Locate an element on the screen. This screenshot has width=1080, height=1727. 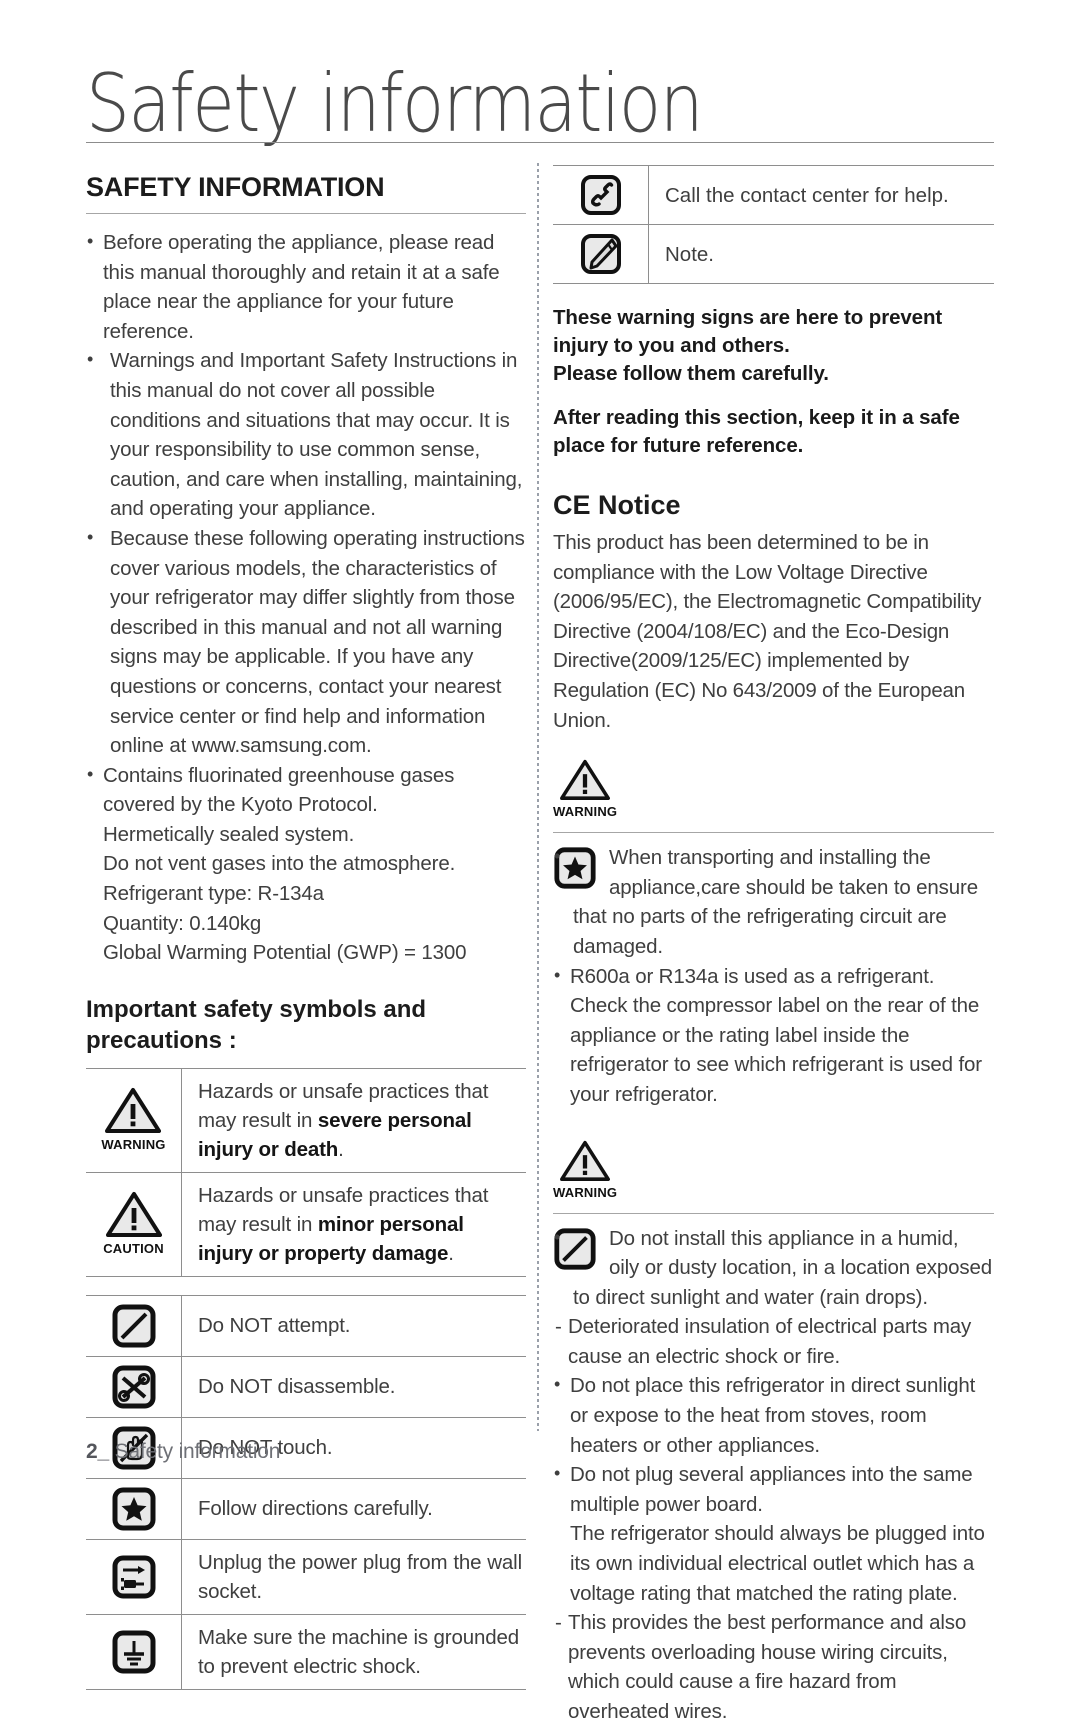
page-footer: 2_ Safety information is located at coordinates (183, 1452).